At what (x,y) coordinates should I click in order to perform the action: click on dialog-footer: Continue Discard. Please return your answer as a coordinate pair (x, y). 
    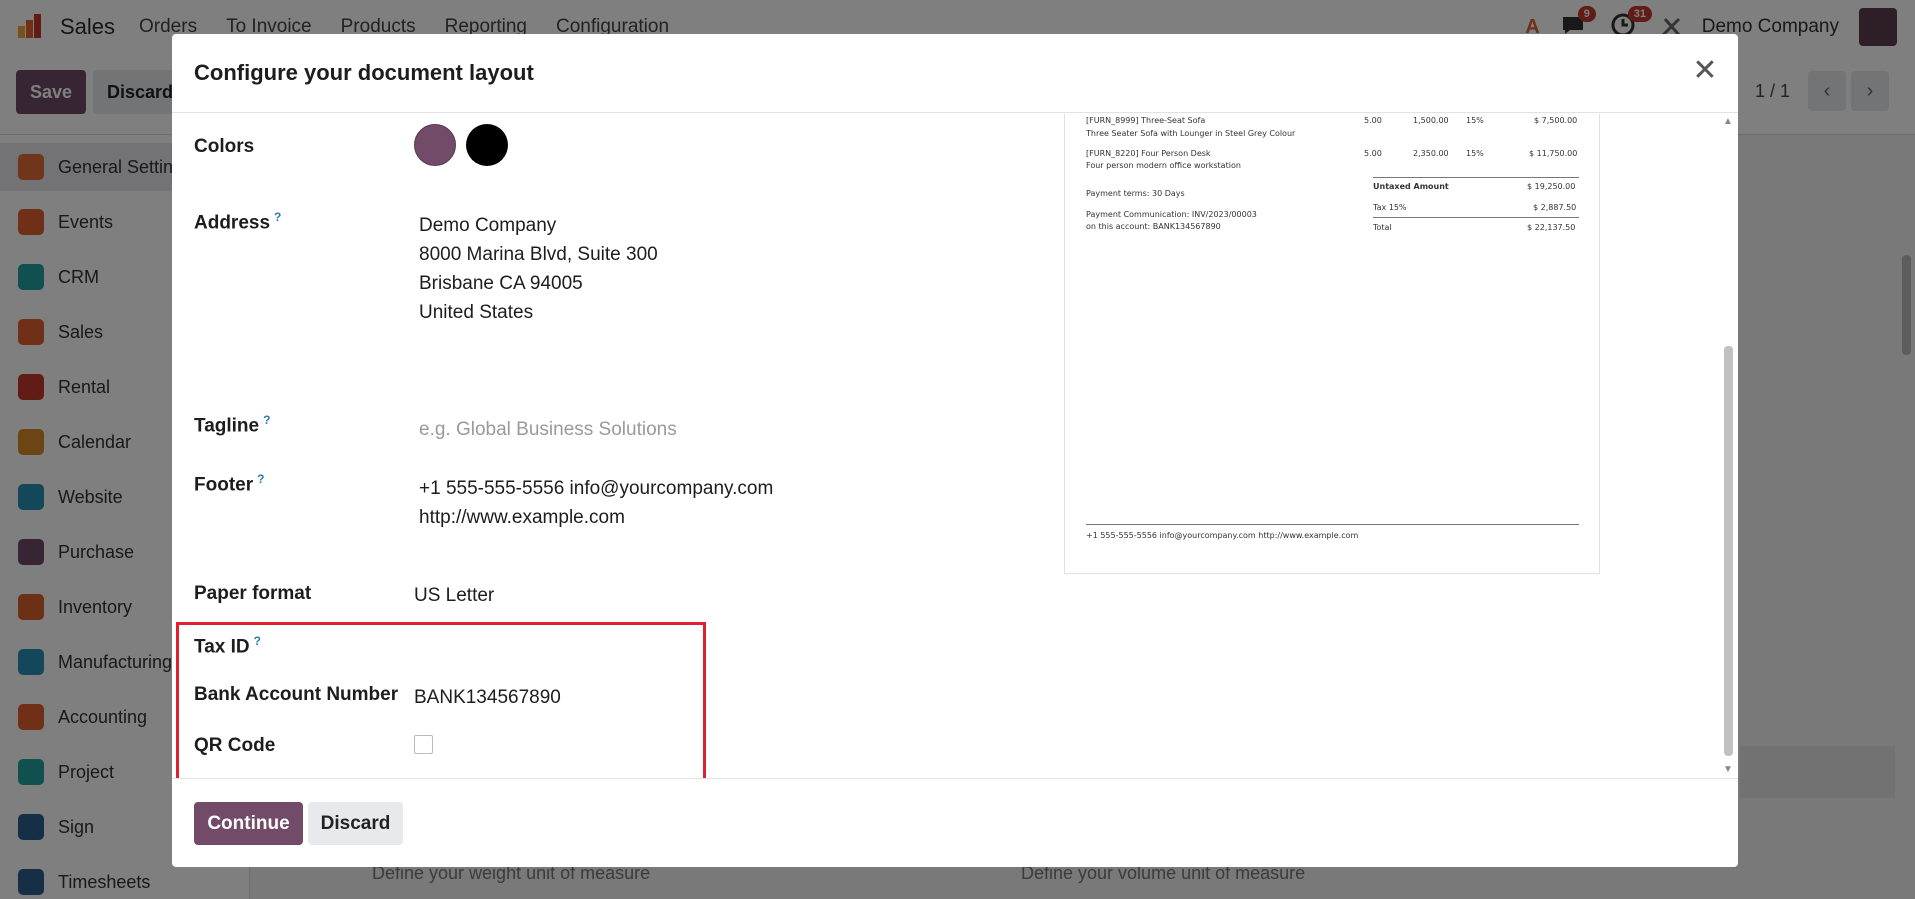
    Looking at the image, I should click on (955, 822).